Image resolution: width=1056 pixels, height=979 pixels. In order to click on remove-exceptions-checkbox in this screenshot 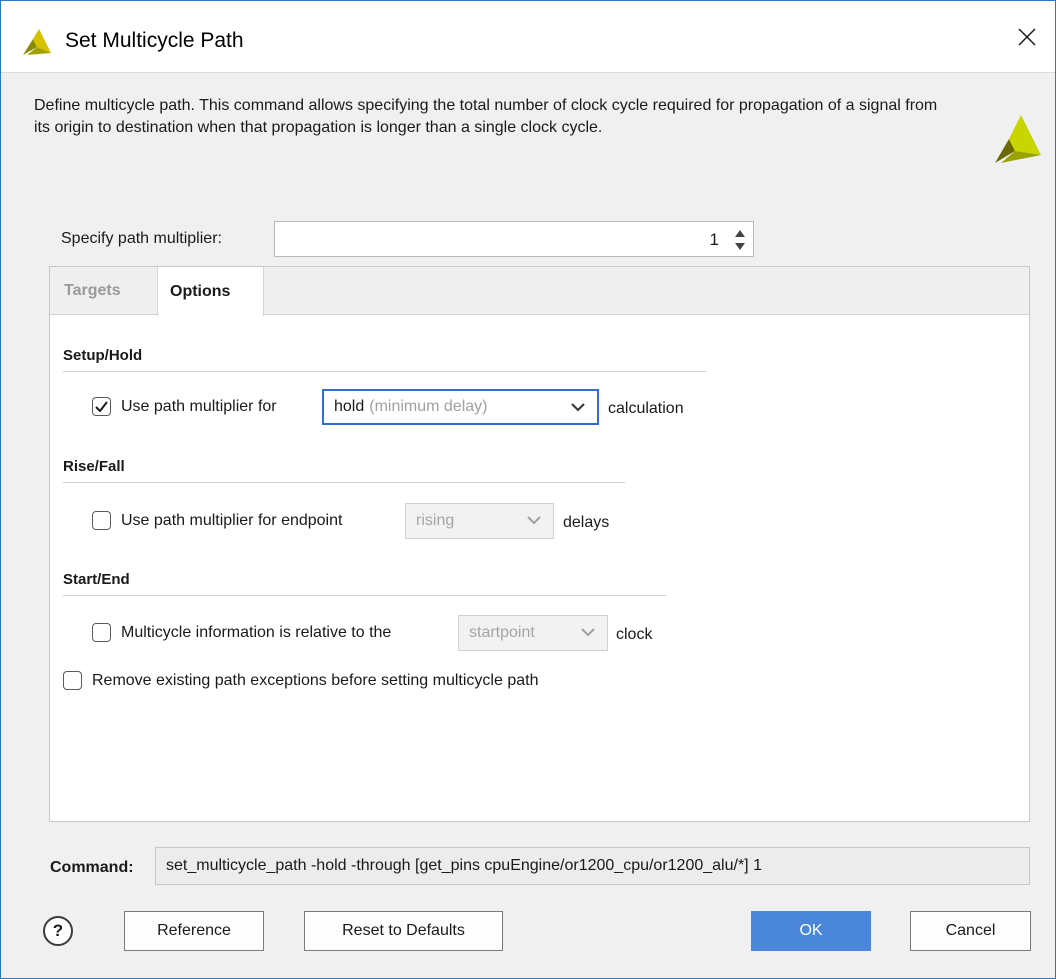, I will do `click(72, 680)`.